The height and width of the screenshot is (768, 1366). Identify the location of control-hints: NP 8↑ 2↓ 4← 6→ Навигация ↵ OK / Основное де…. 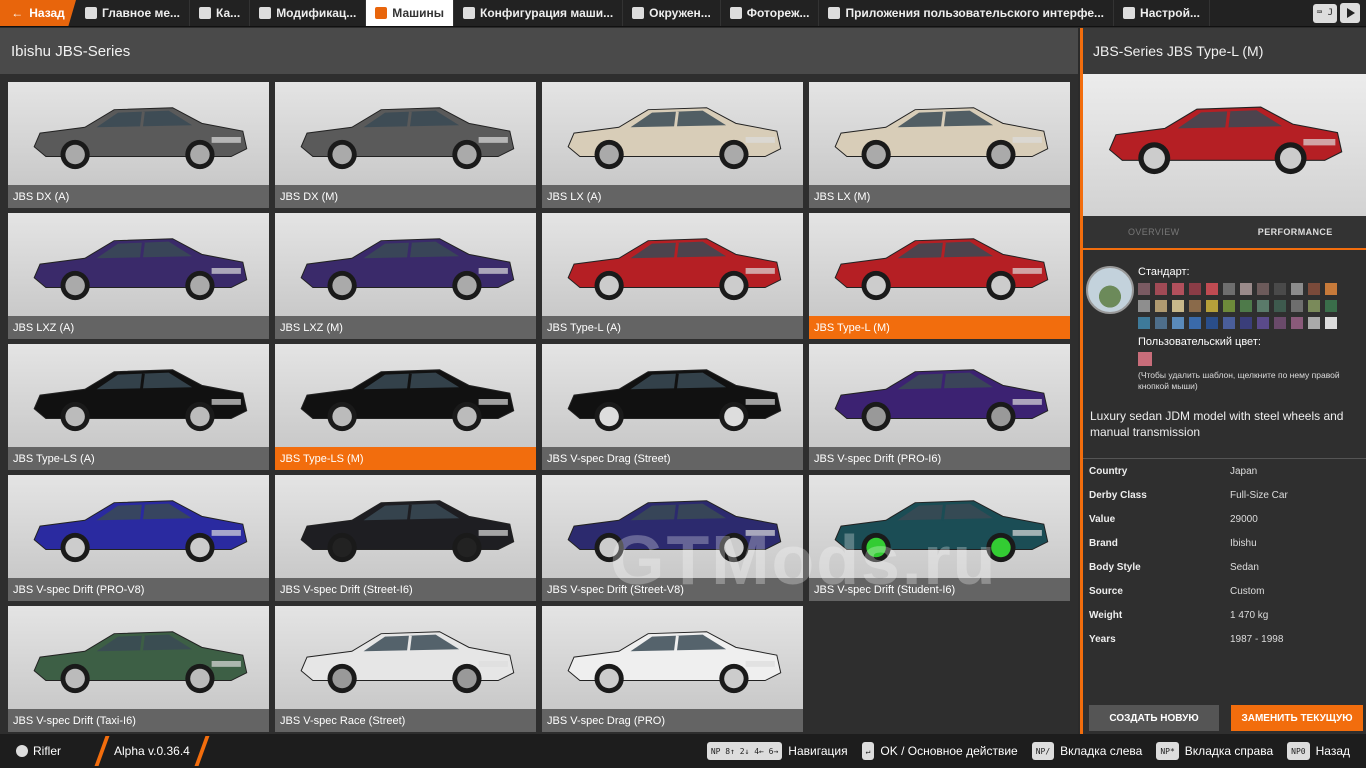
(1036, 751).